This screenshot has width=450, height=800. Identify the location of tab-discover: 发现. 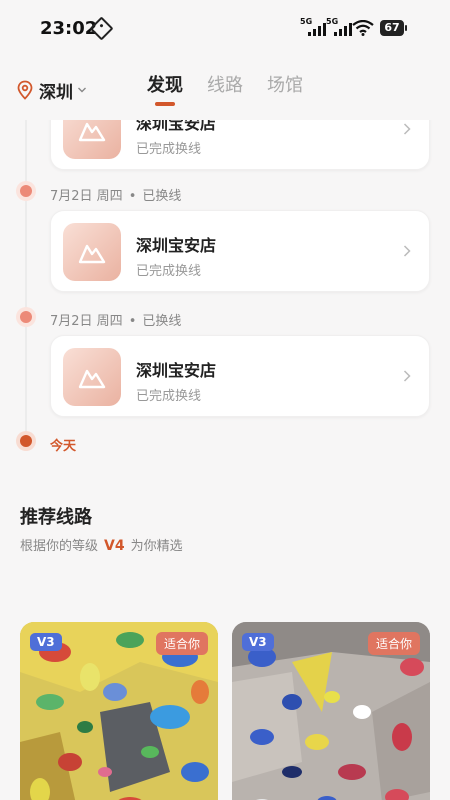
(165, 89).